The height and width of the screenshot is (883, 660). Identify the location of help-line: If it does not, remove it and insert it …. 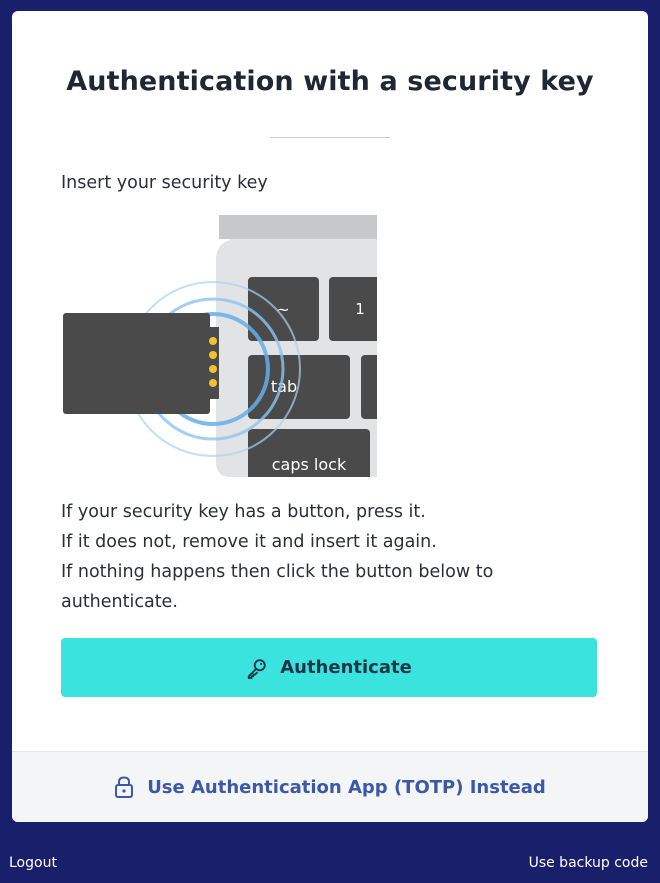
(249, 542).